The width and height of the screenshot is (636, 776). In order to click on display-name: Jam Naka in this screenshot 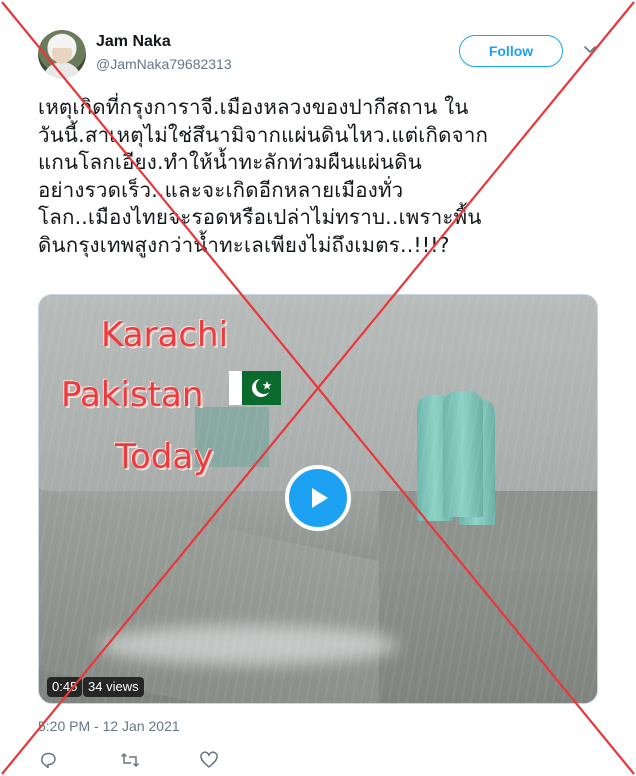, I will do `click(133, 42)`.